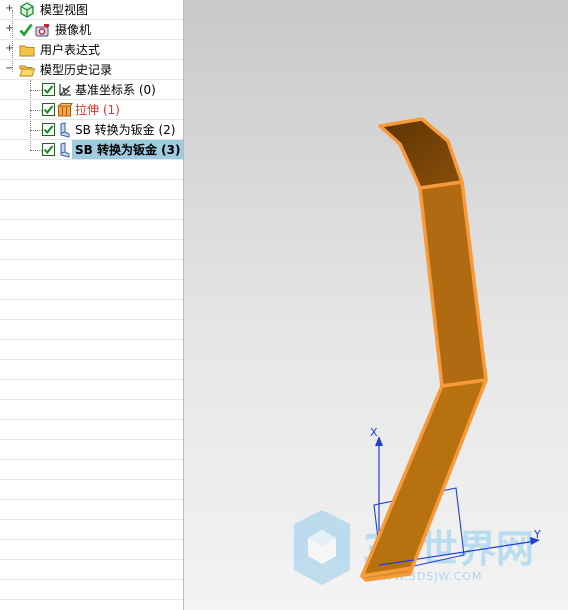 This screenshot has height=610, width=568. What do you see at coordinates (65, 110) in the screenshot?
I see `extrude-icon` at bounding box center [65, 110].